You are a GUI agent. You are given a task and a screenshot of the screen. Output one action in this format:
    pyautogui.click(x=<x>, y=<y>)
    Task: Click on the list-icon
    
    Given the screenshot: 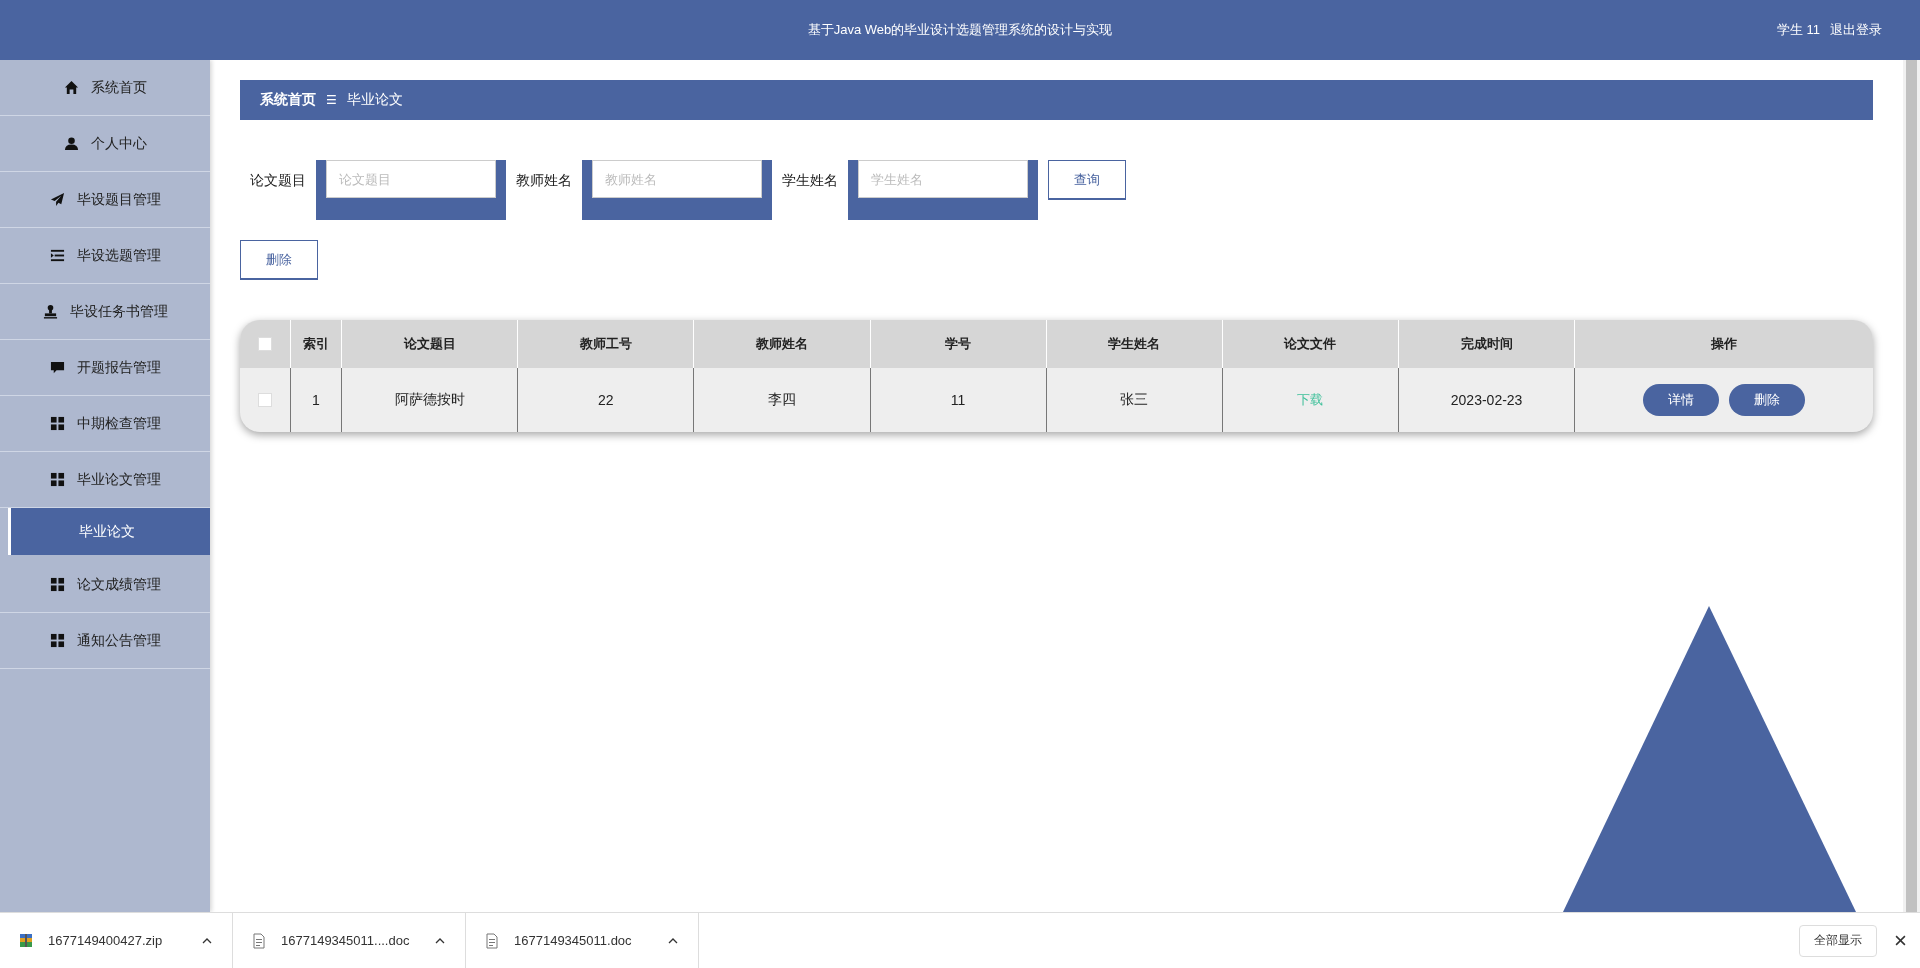 What is the action you would take?
    pyautogui.click(x=57, y=255)
    